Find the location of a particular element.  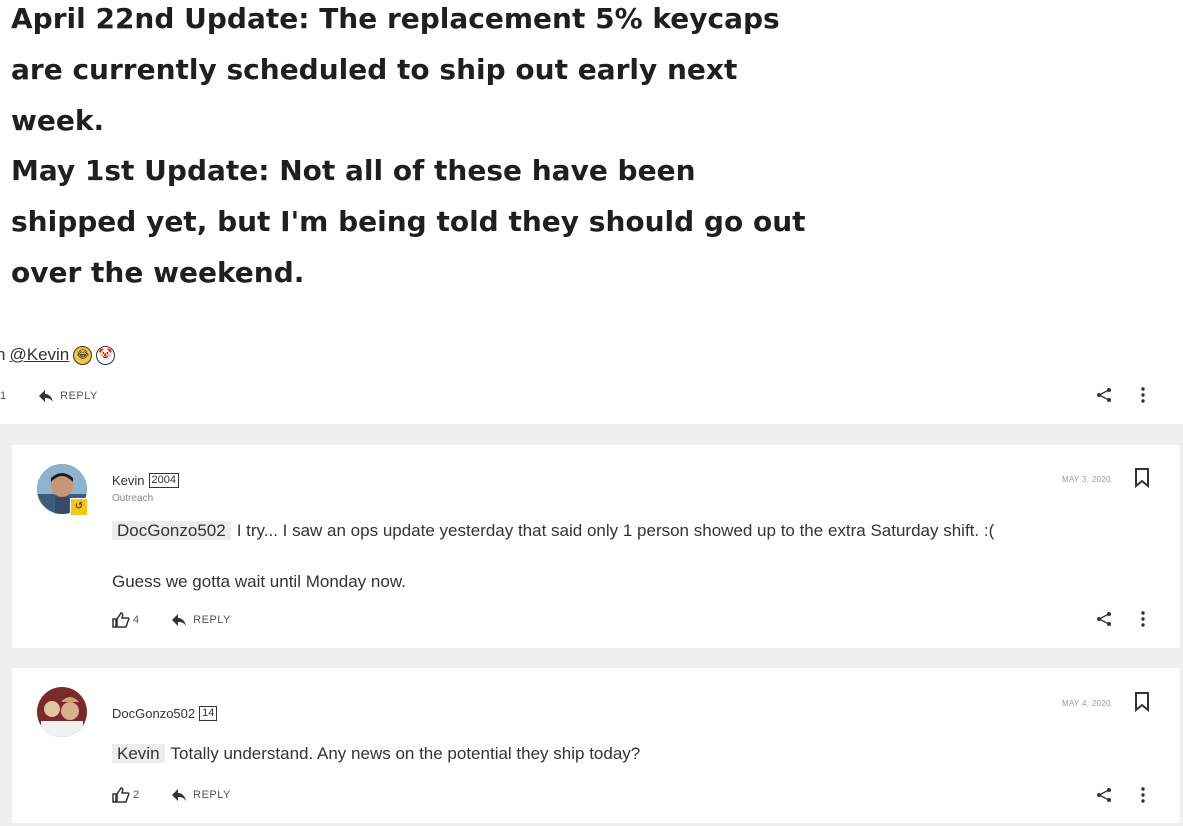

like-count: 2 is located at coordinates (136, 795).